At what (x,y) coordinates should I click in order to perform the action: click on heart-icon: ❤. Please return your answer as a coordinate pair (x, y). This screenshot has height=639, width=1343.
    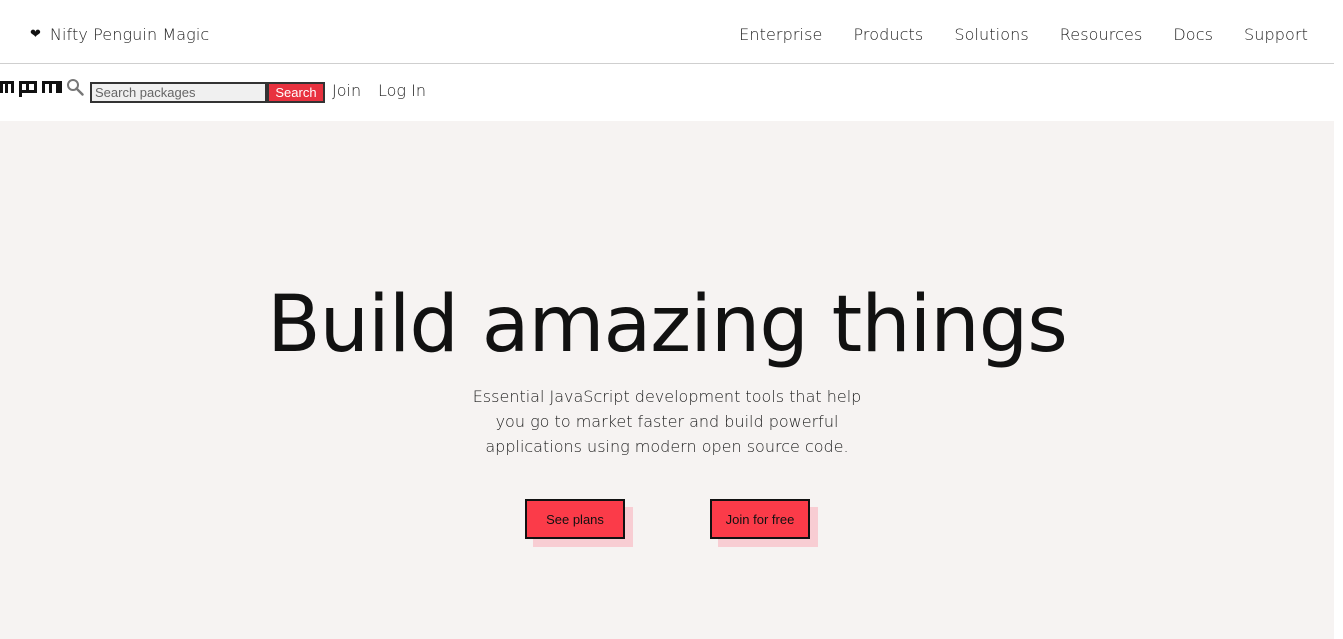
    Looking at the image, I should click on (35, 34).